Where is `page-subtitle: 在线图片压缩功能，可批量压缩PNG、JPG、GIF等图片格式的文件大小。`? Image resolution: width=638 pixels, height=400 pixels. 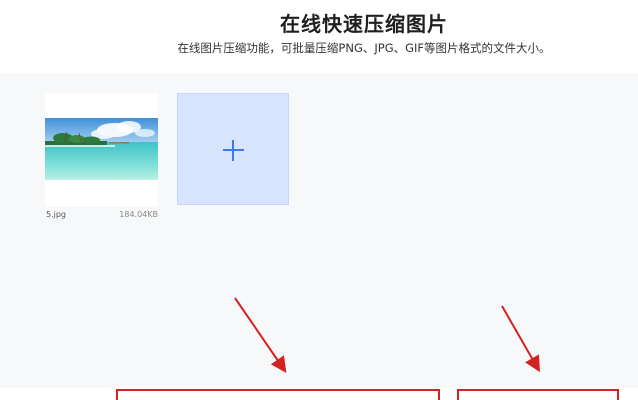
page-subtitle: 在线图片压缩功能，可批量压缩PNG、JPG、GIF等图片格式的文件大小。 is located at coordinates (364, 48).